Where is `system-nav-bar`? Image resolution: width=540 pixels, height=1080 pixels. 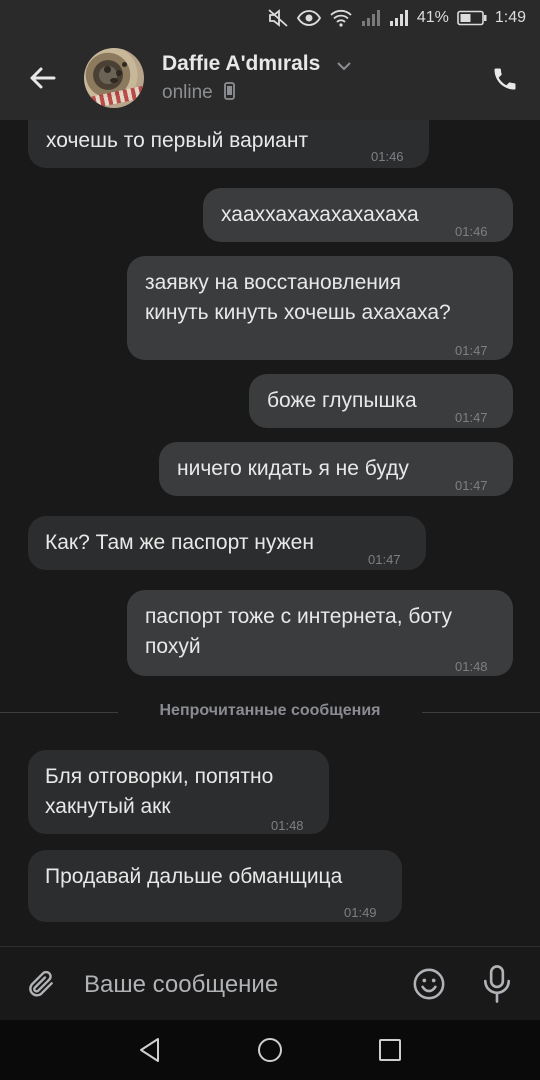 system-nav-bar is located at coordinates (270, 1050).